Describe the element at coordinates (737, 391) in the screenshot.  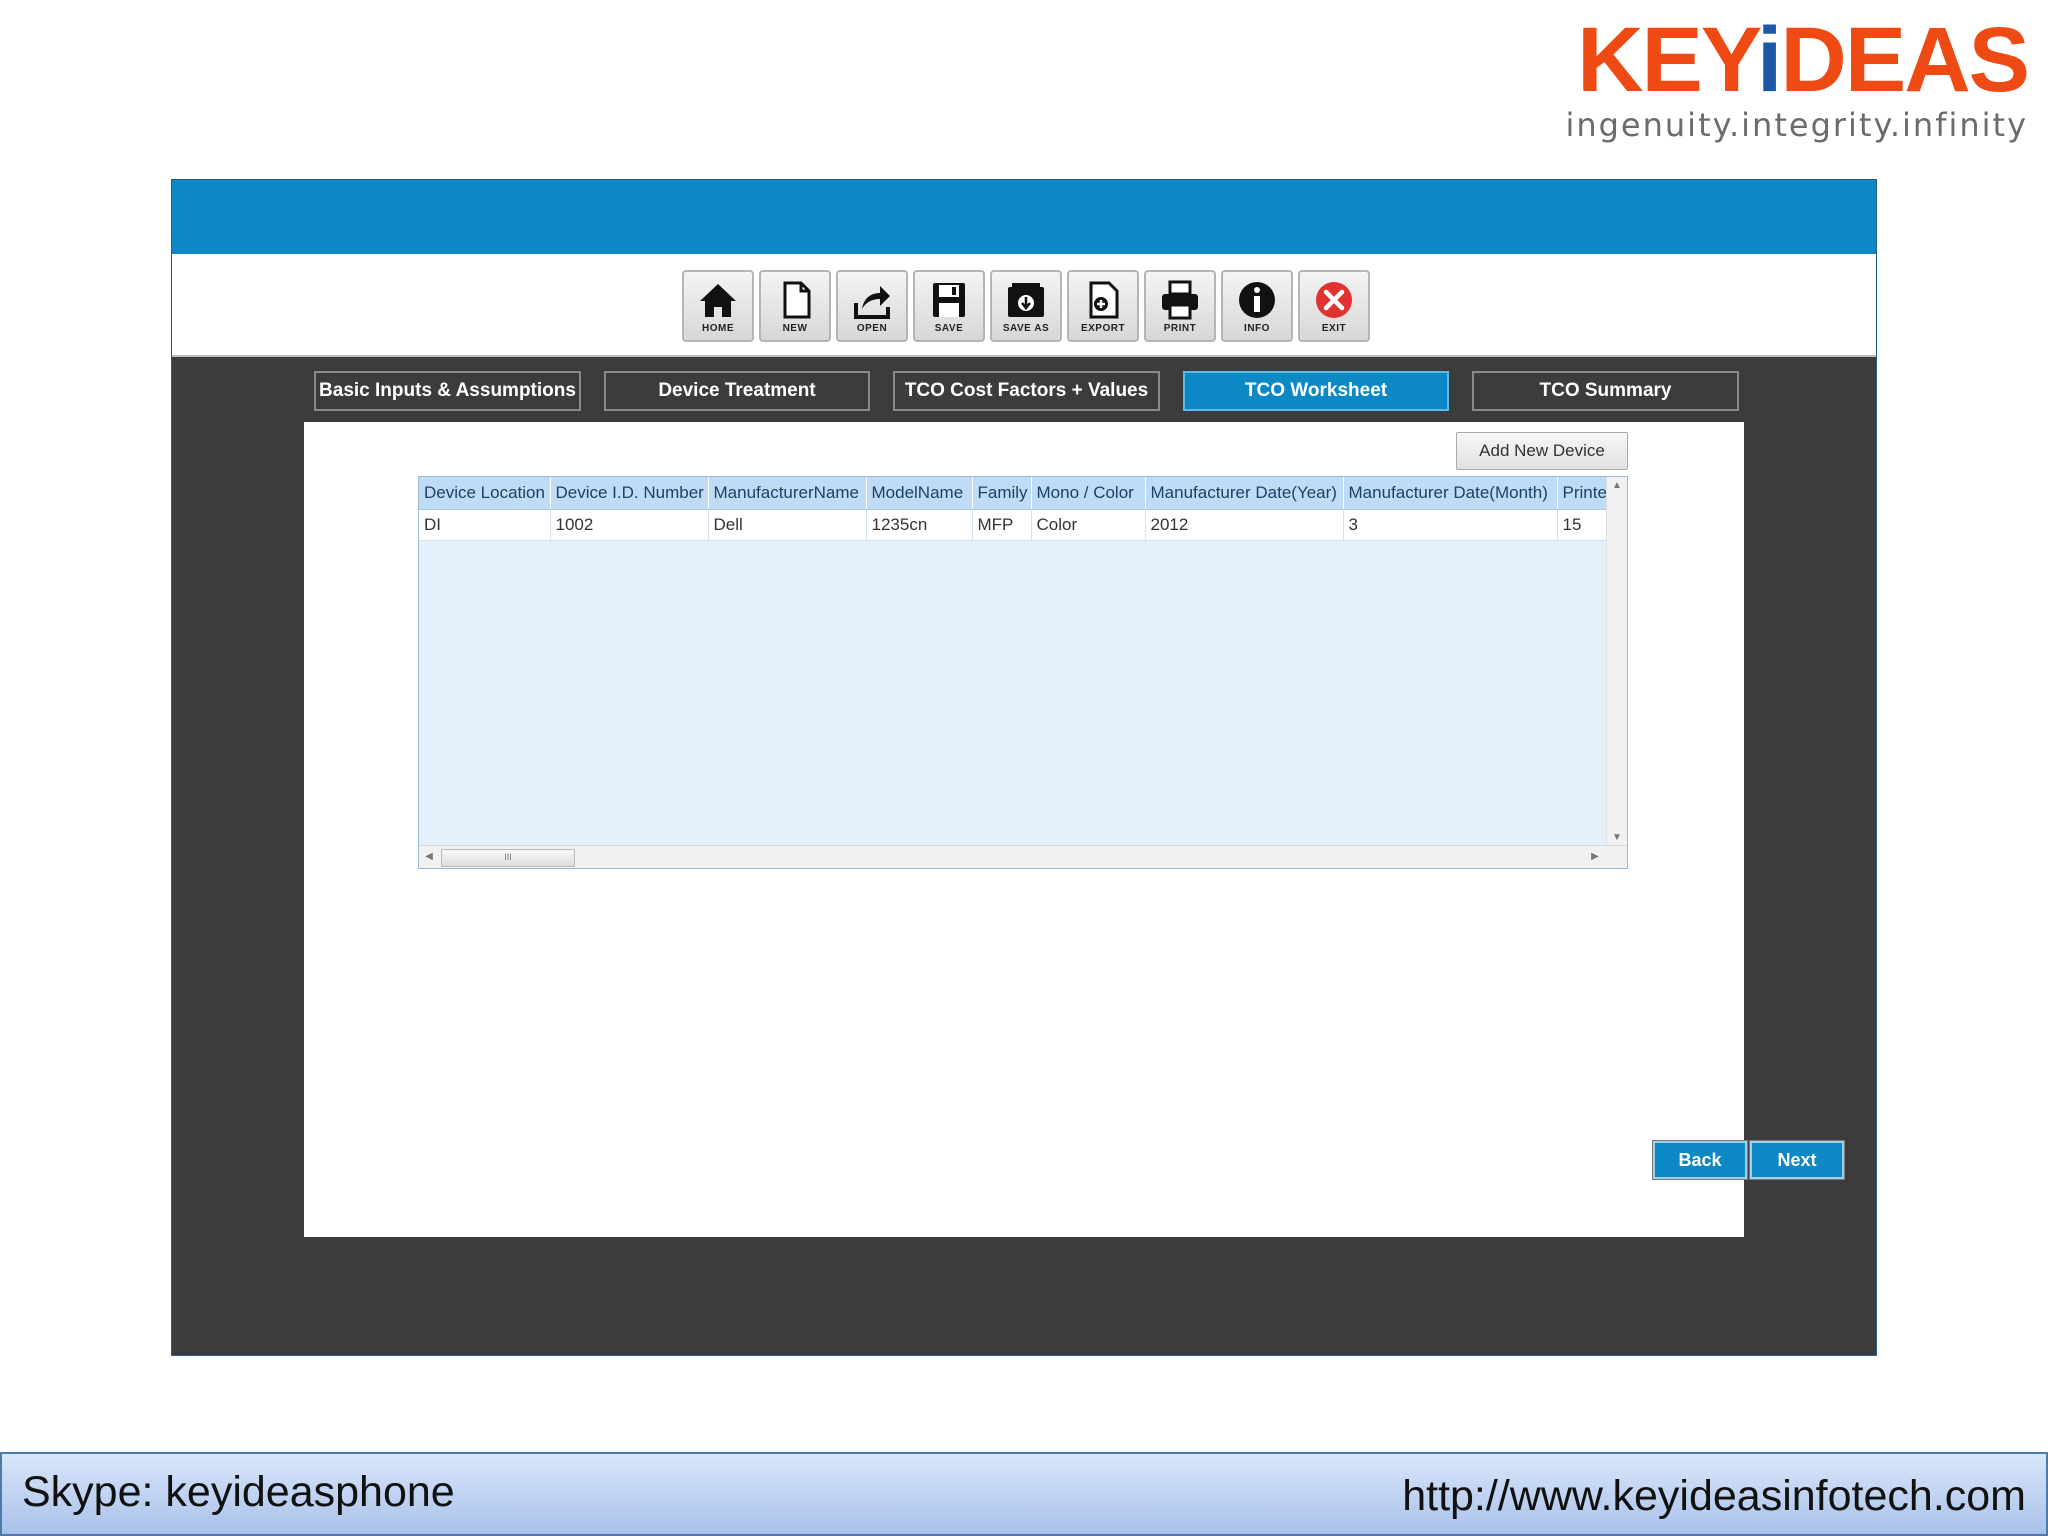
I see `tab-device-treatment: Device Treatment` at that location.